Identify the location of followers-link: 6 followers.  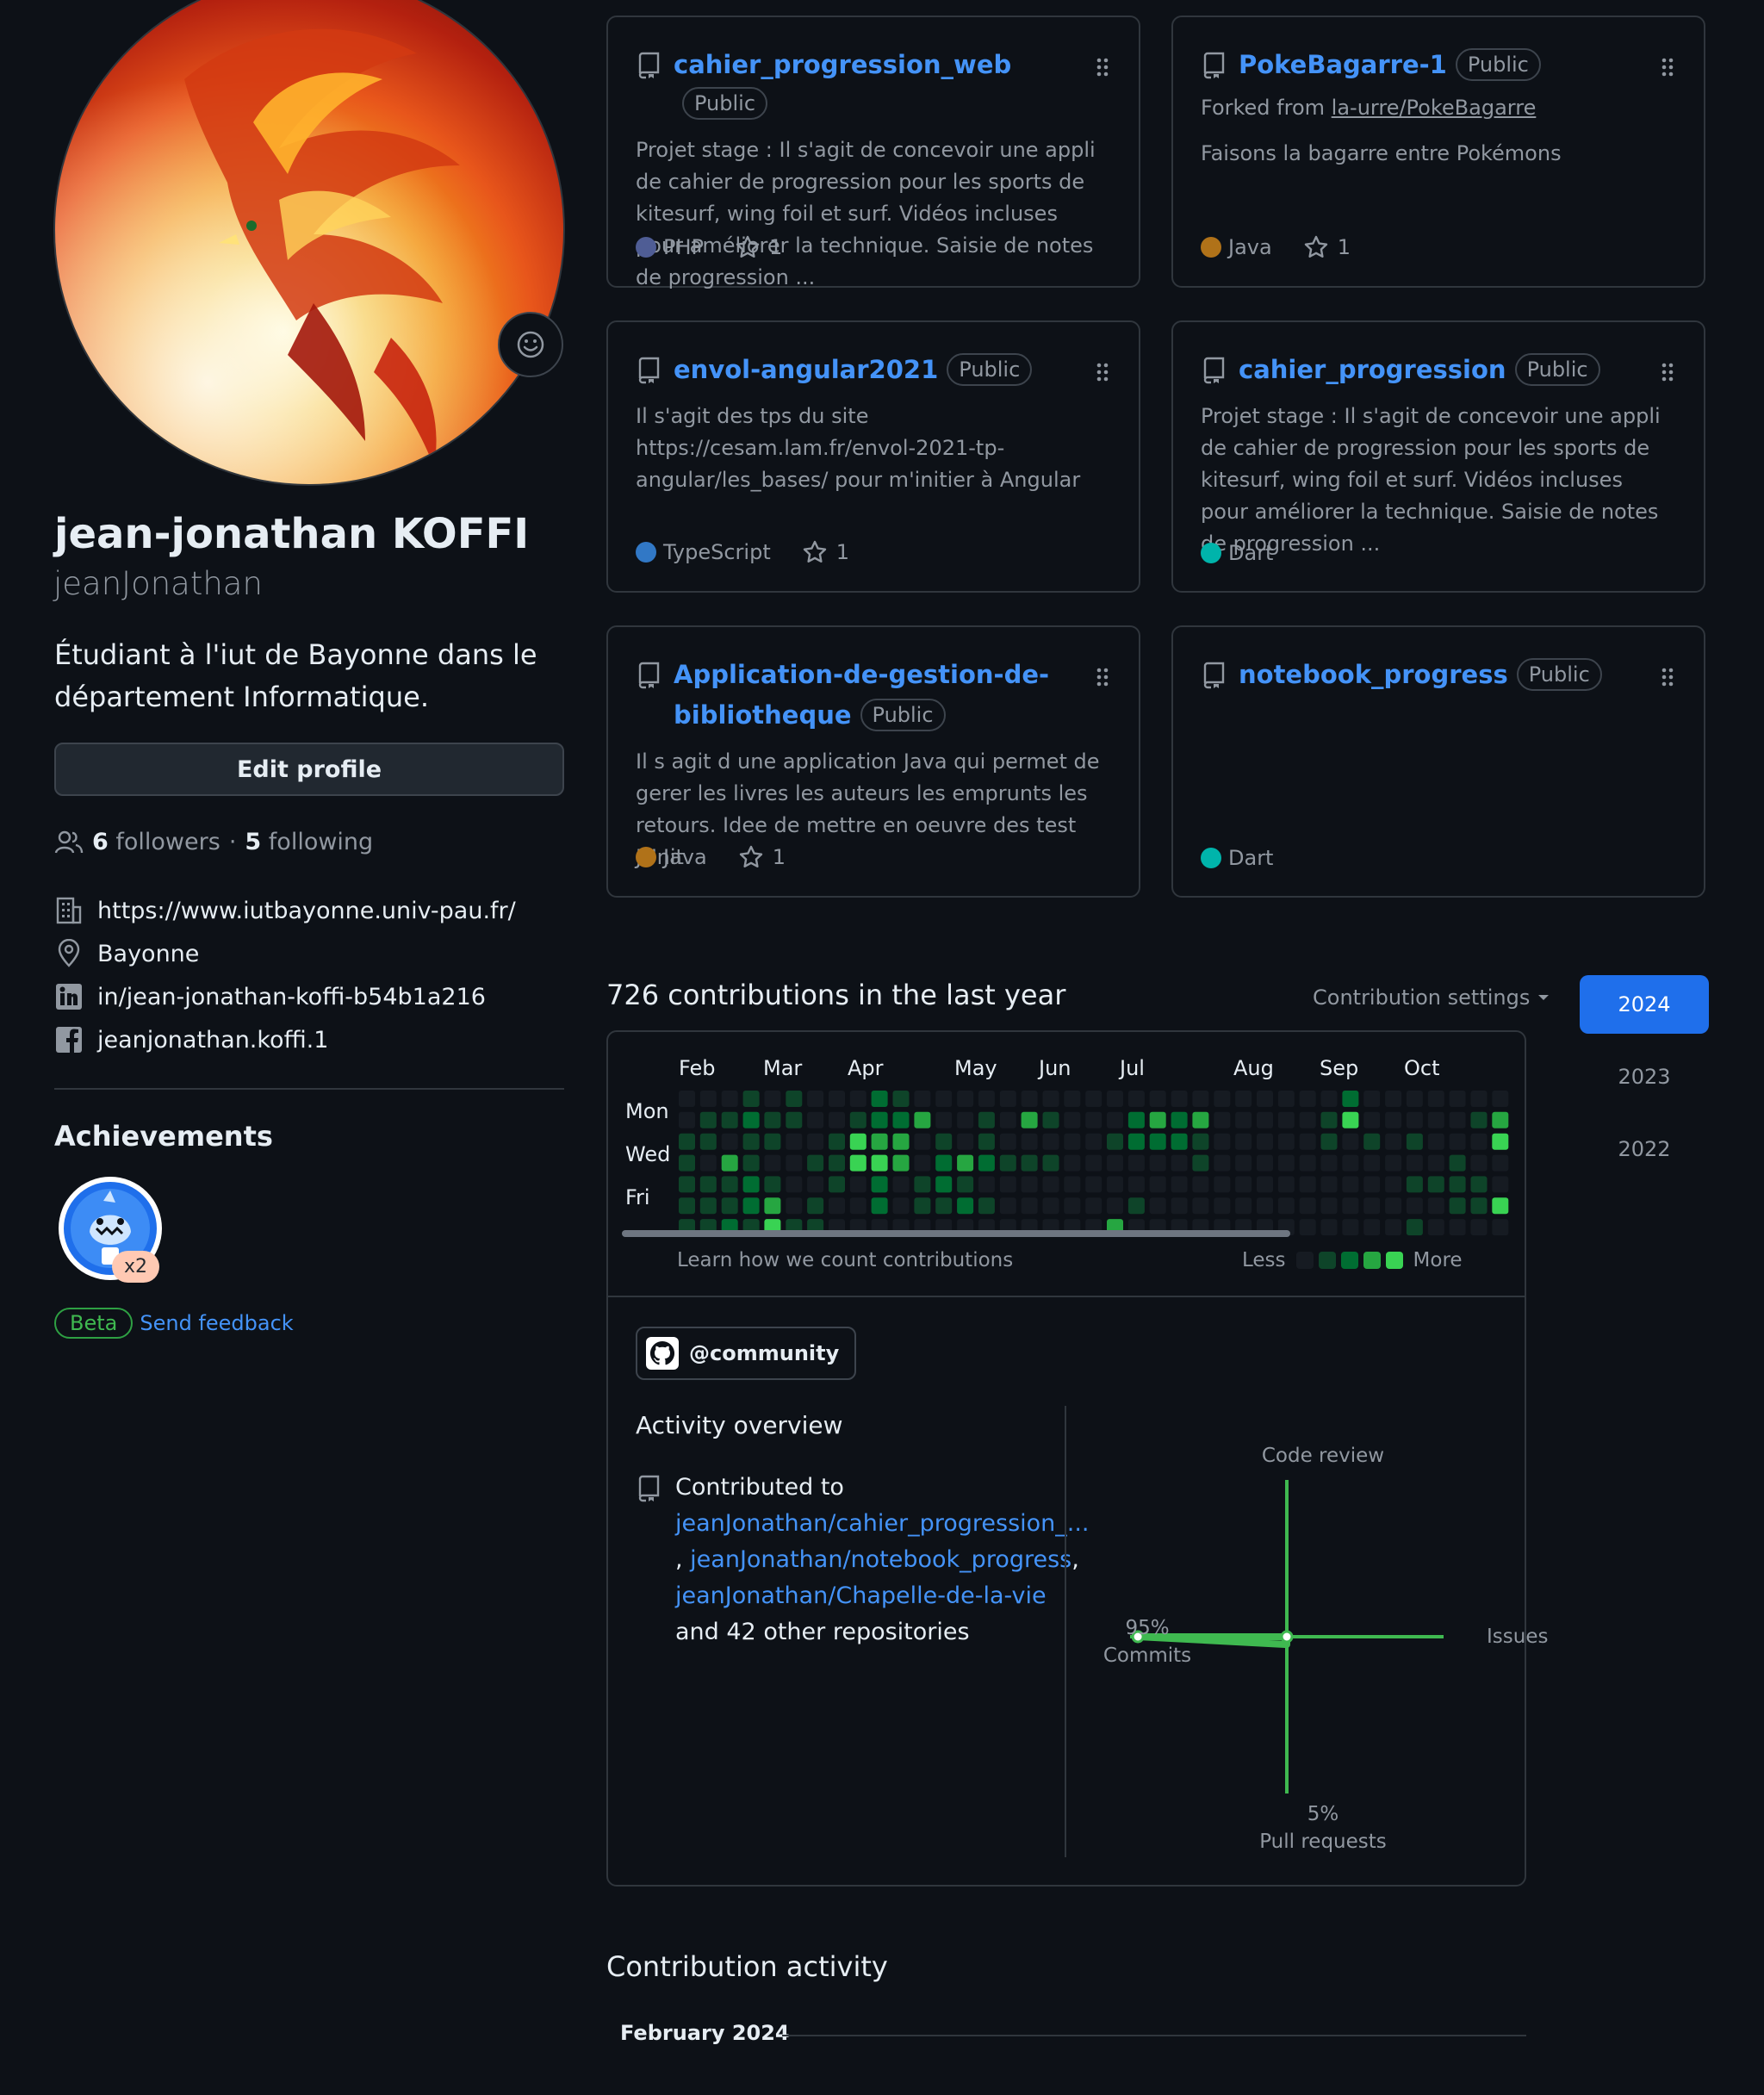
(156, 842).